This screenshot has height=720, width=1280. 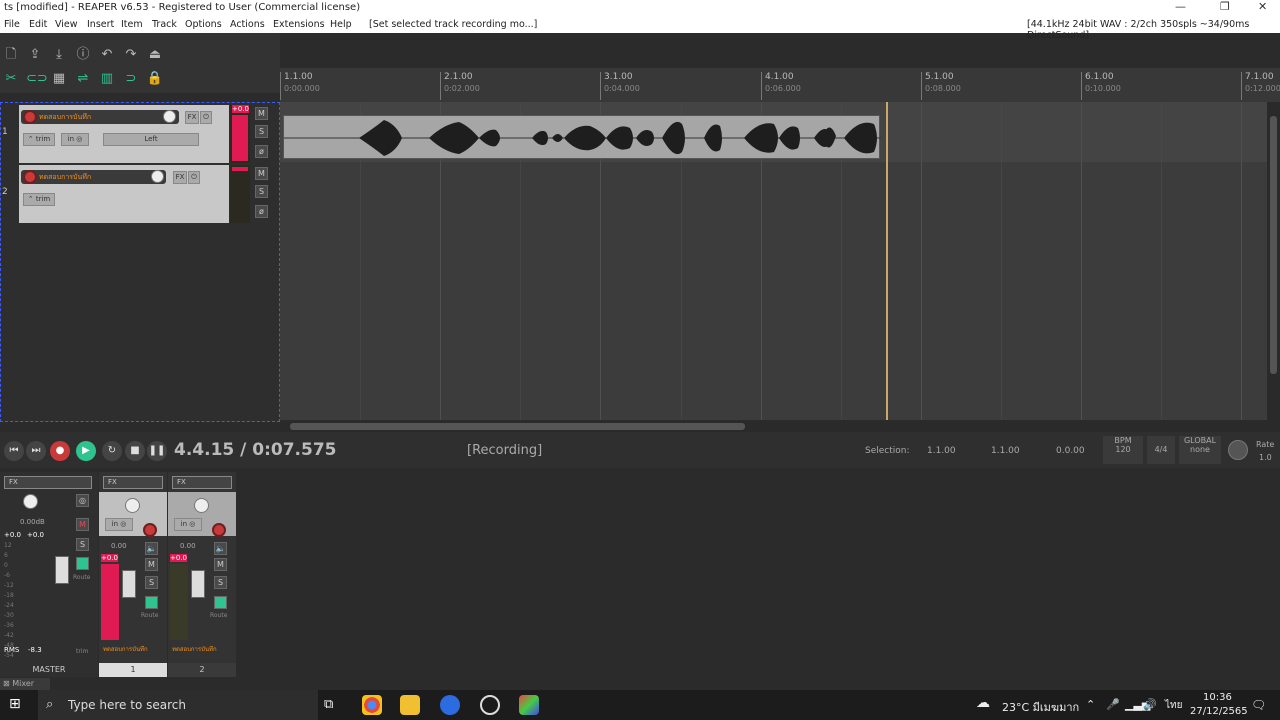 What do you see at coordinates (48, 482) in the screenshot?
I see `master-fx-button: FX` at bounding box center [48, 482].